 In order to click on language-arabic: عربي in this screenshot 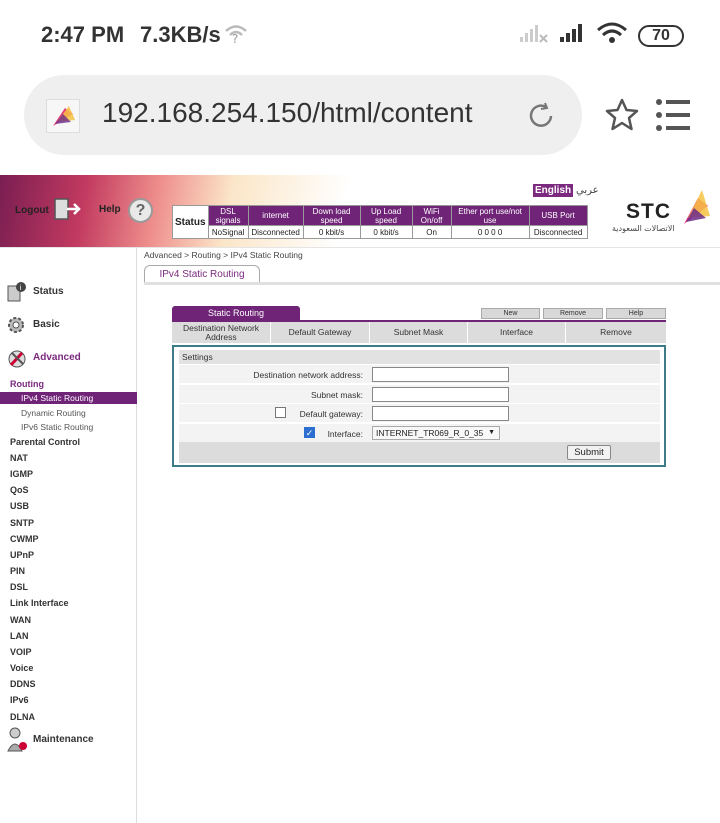, I will do `click(587, 190)`.